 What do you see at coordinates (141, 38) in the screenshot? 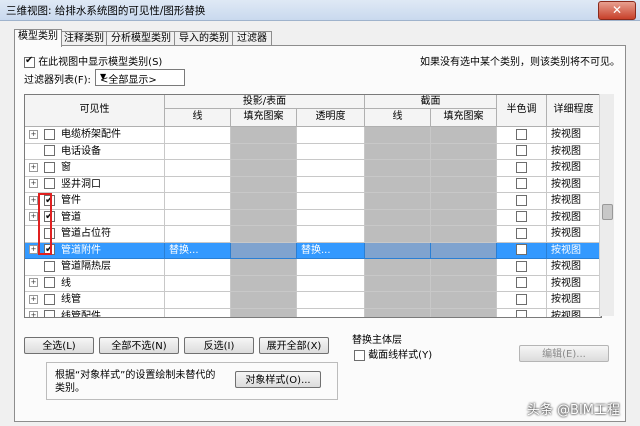
I see `tab-analytical-categories: 分析模型类别` at bounding box center [141, 38].